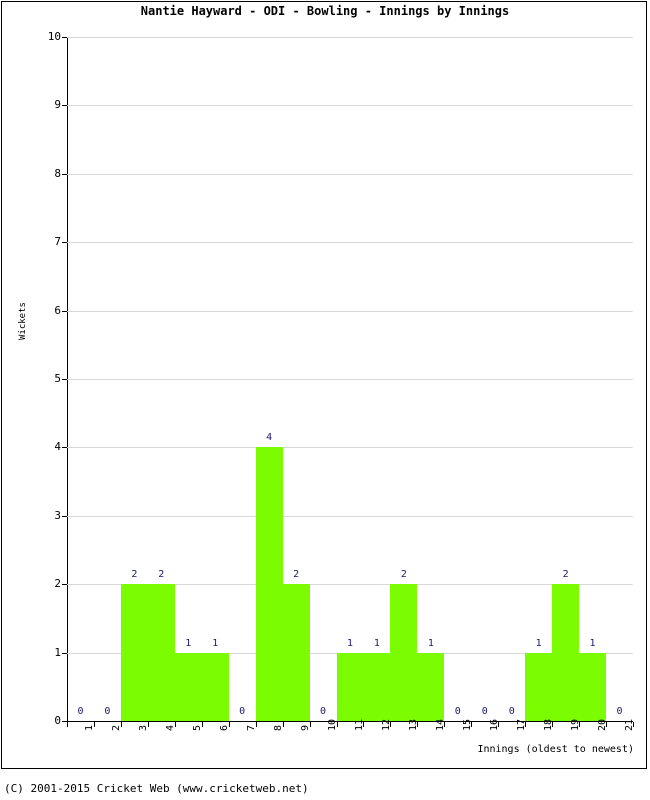  Describe the element at coordinates (57, 720) in the screenshot. I see `y-tick-label: 0` at that location.